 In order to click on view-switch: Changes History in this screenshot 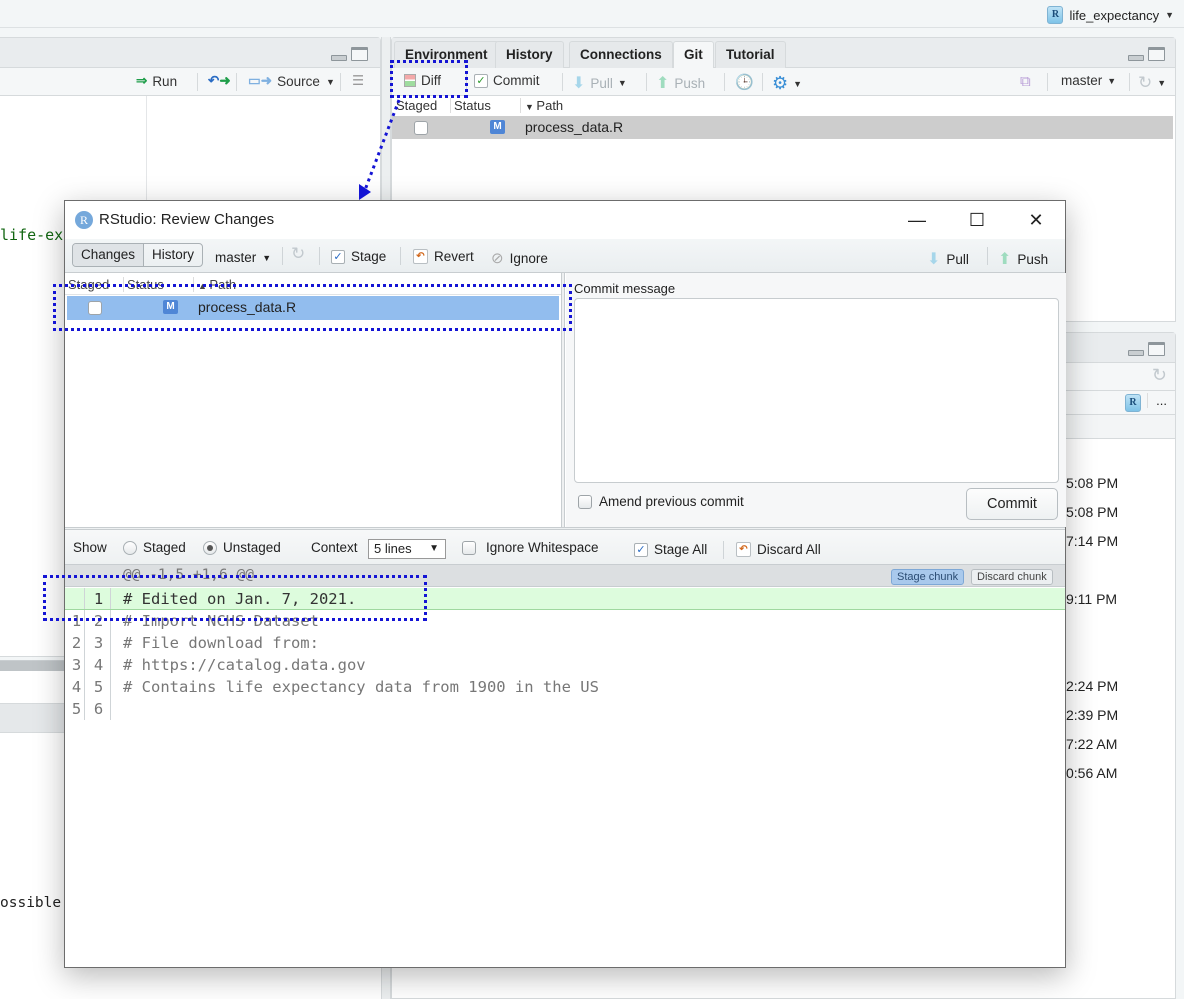, I will do `click(138, 255)`.